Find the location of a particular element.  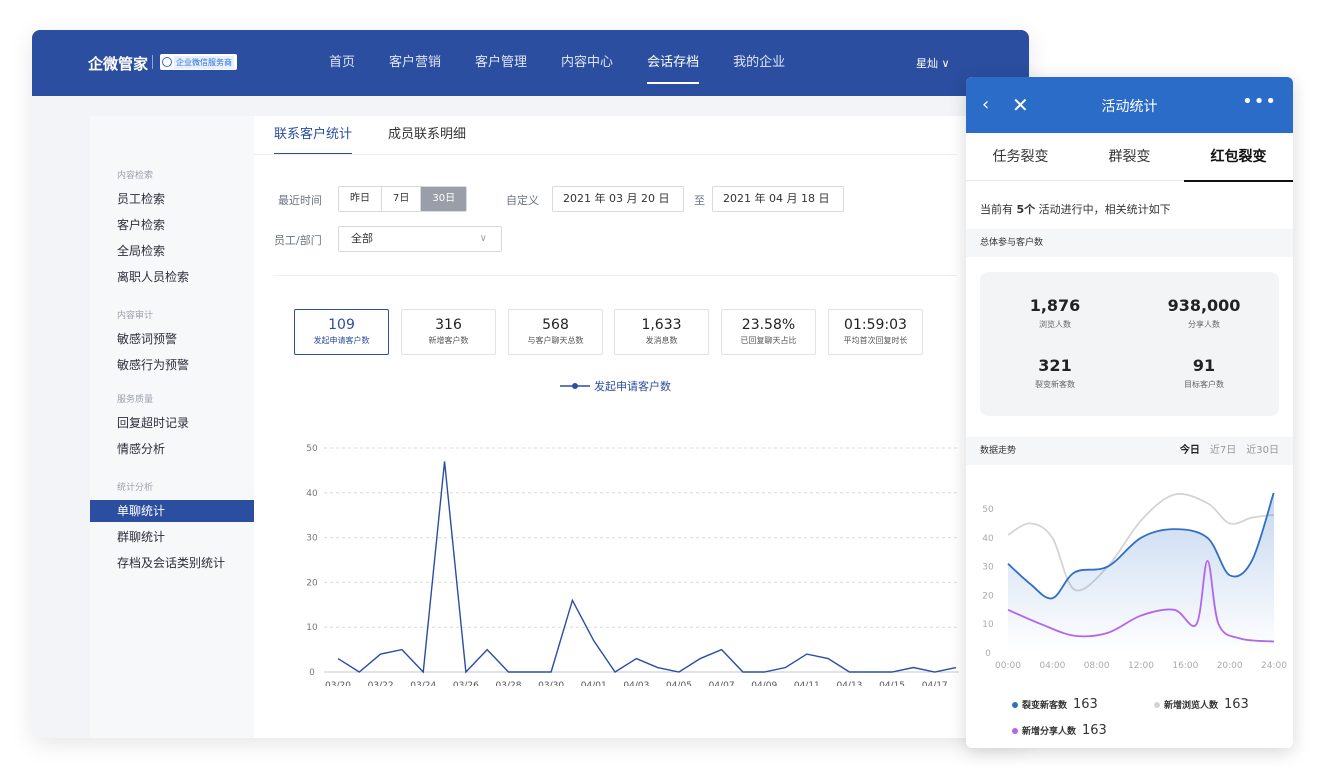

legend-label: 发起申请客户数 is located at coordinates (632, 386).